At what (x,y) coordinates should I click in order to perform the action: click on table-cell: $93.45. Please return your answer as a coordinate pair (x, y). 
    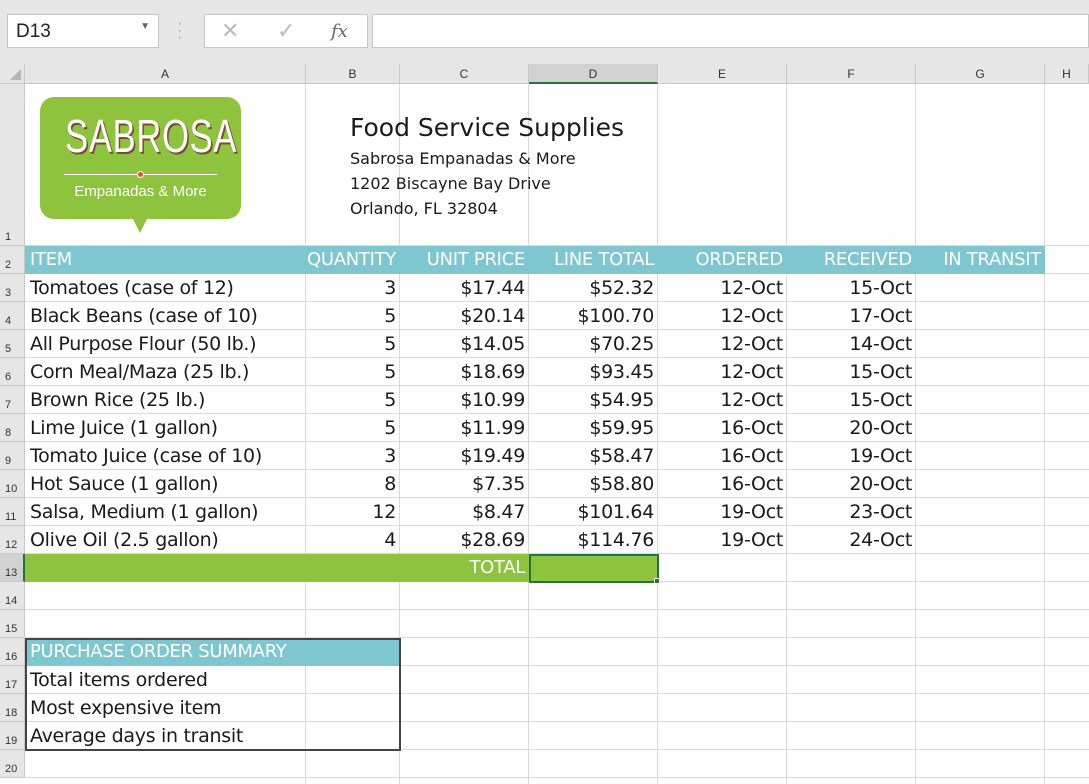
    Looking at the image, I should click on (593, 372).